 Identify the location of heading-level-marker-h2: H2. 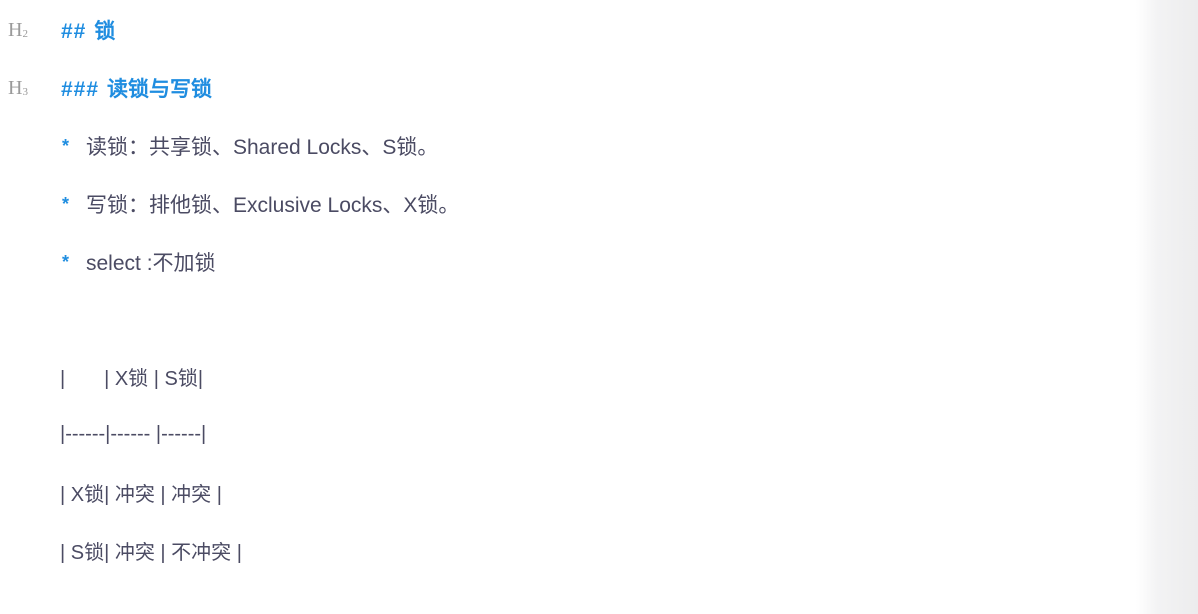
(18, 30).